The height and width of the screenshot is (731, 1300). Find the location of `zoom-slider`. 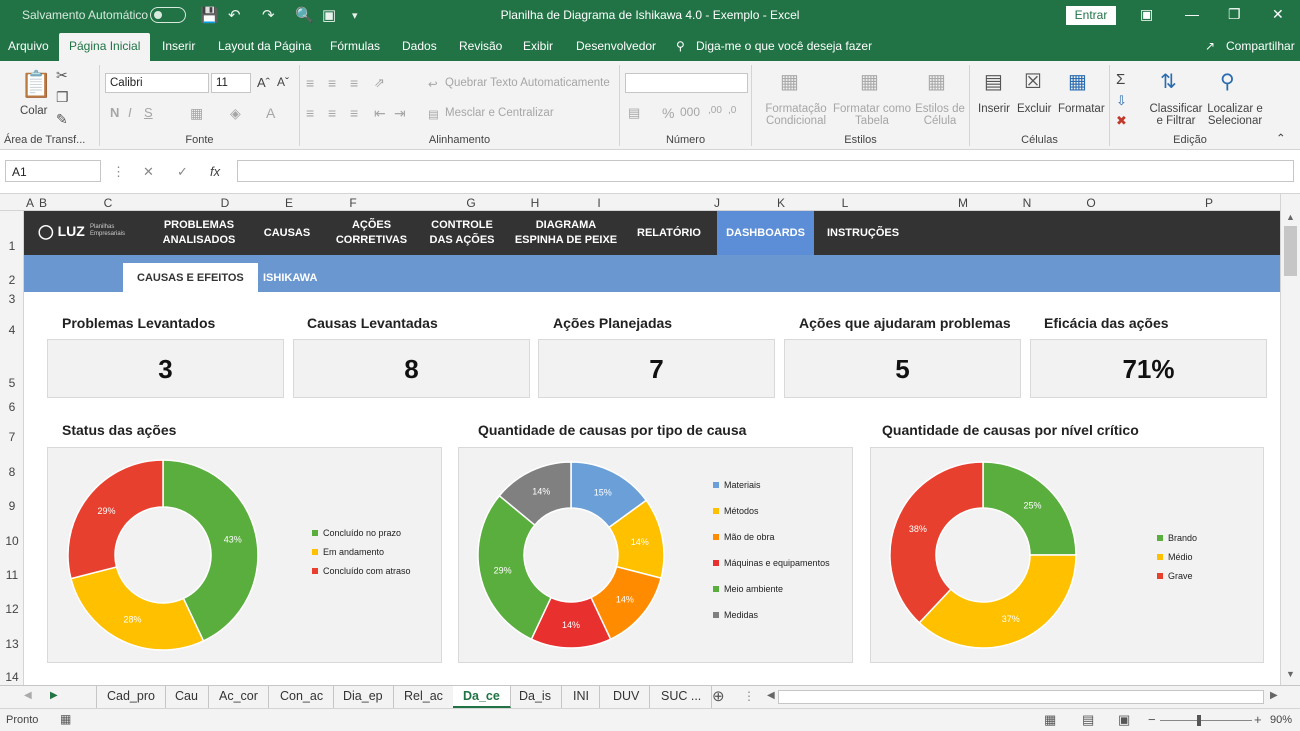

zoom-slider is located at coordinates (1206, 720).